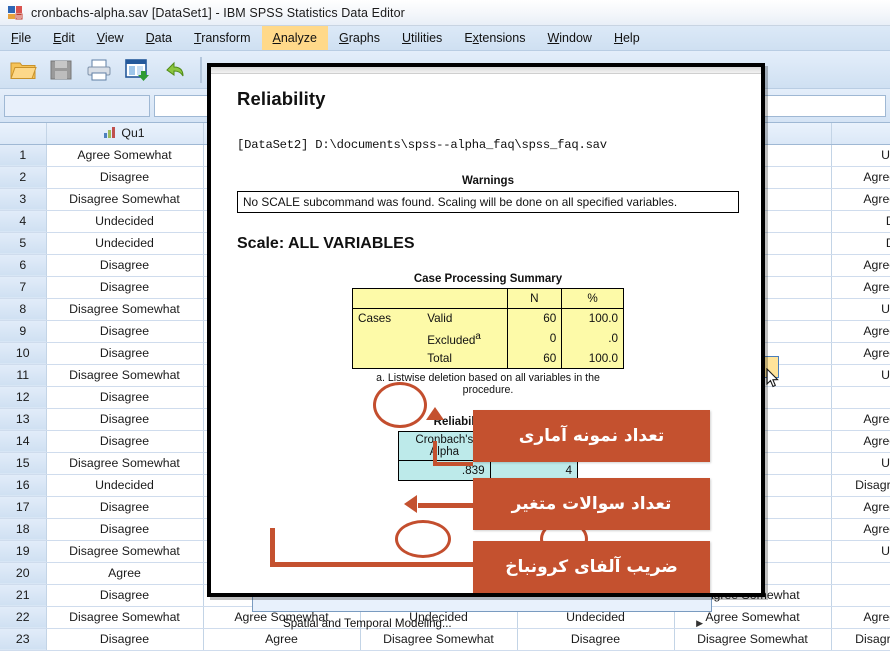  What do you see at coordinates (23, 155) in the screenshot?
I see `row-header: 1` at bounding box center [23, 155].